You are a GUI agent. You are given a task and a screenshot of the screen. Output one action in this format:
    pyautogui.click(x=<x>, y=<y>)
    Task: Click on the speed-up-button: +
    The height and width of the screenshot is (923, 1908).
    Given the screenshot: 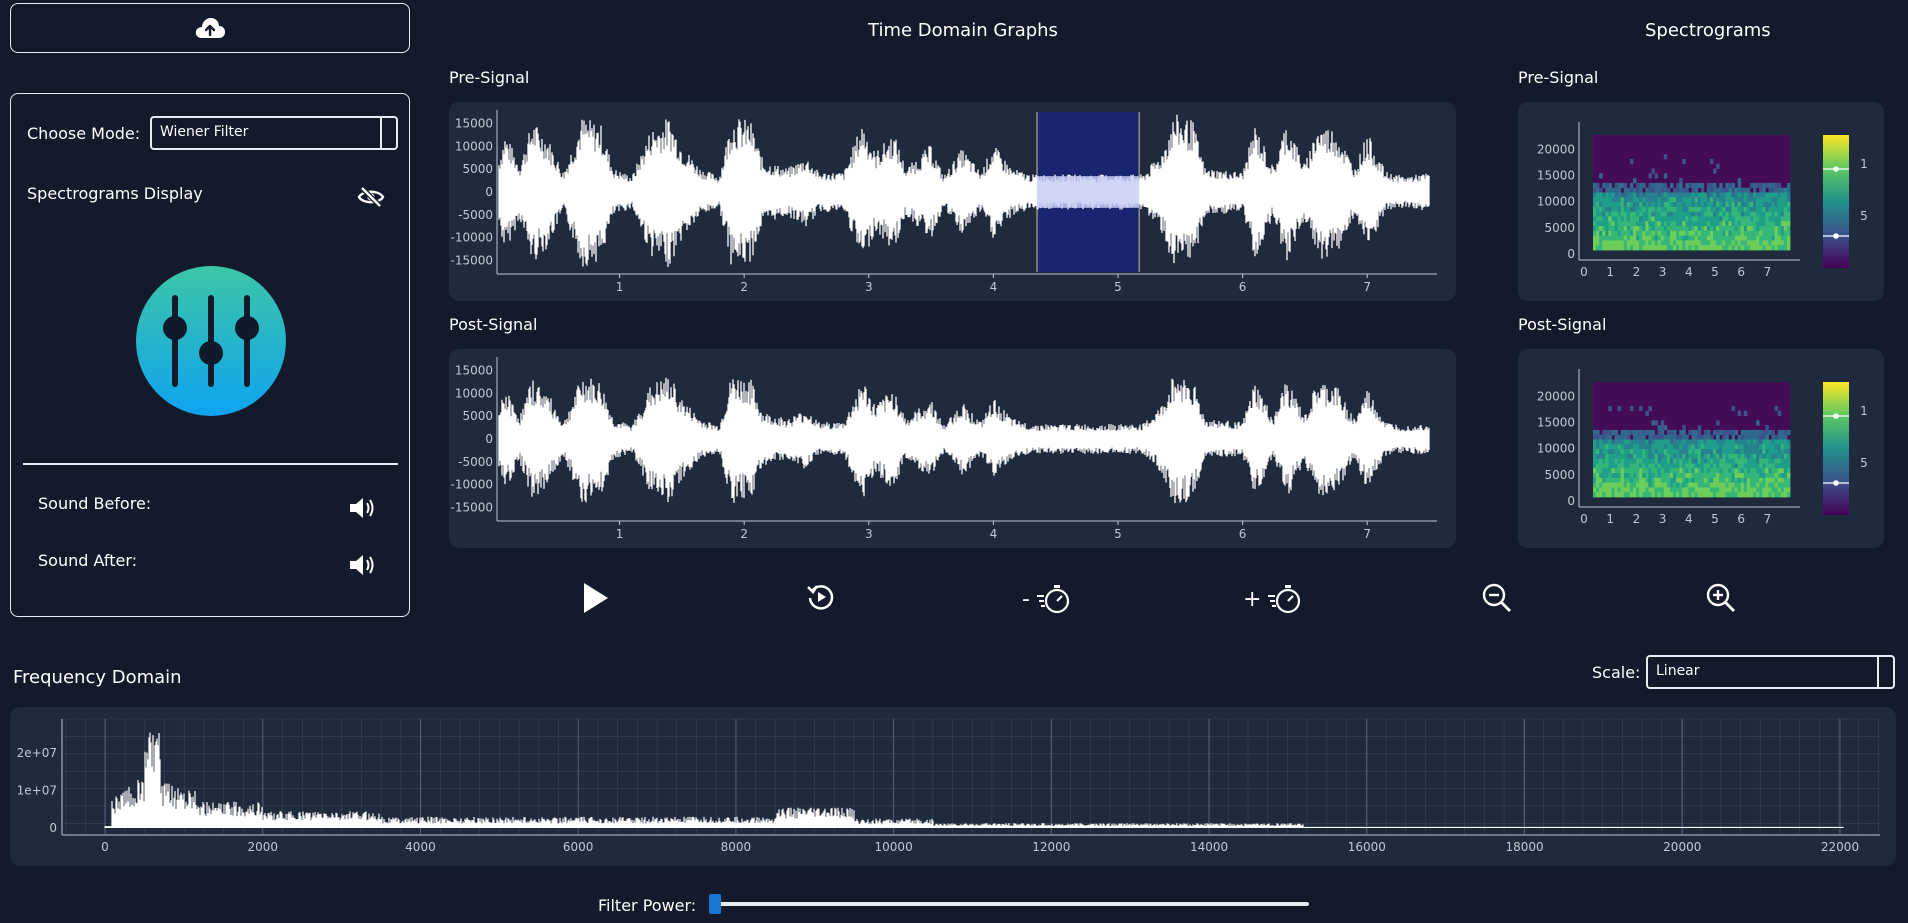 What is the action you would take?
    pyautogui.click(x=1272, y=599)
    